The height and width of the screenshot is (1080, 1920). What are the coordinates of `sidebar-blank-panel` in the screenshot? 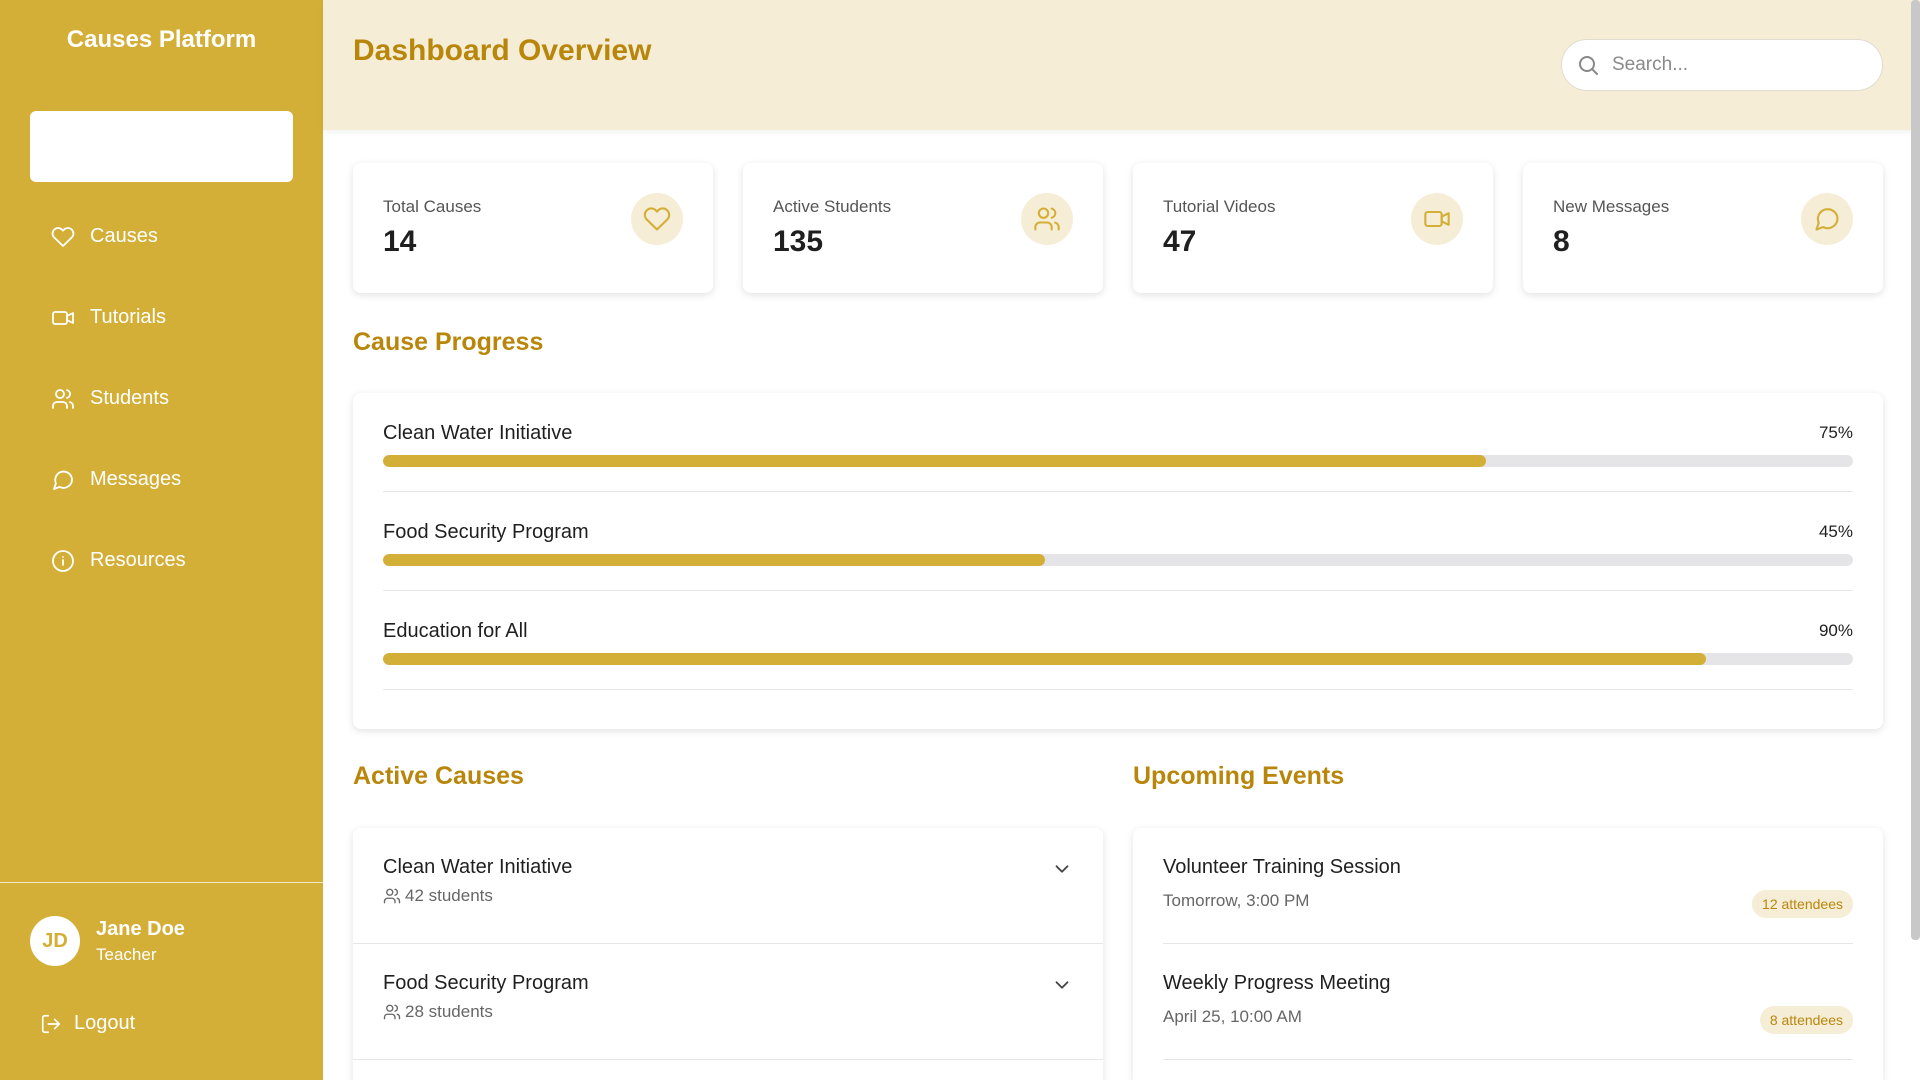 It's located at (161, 146).